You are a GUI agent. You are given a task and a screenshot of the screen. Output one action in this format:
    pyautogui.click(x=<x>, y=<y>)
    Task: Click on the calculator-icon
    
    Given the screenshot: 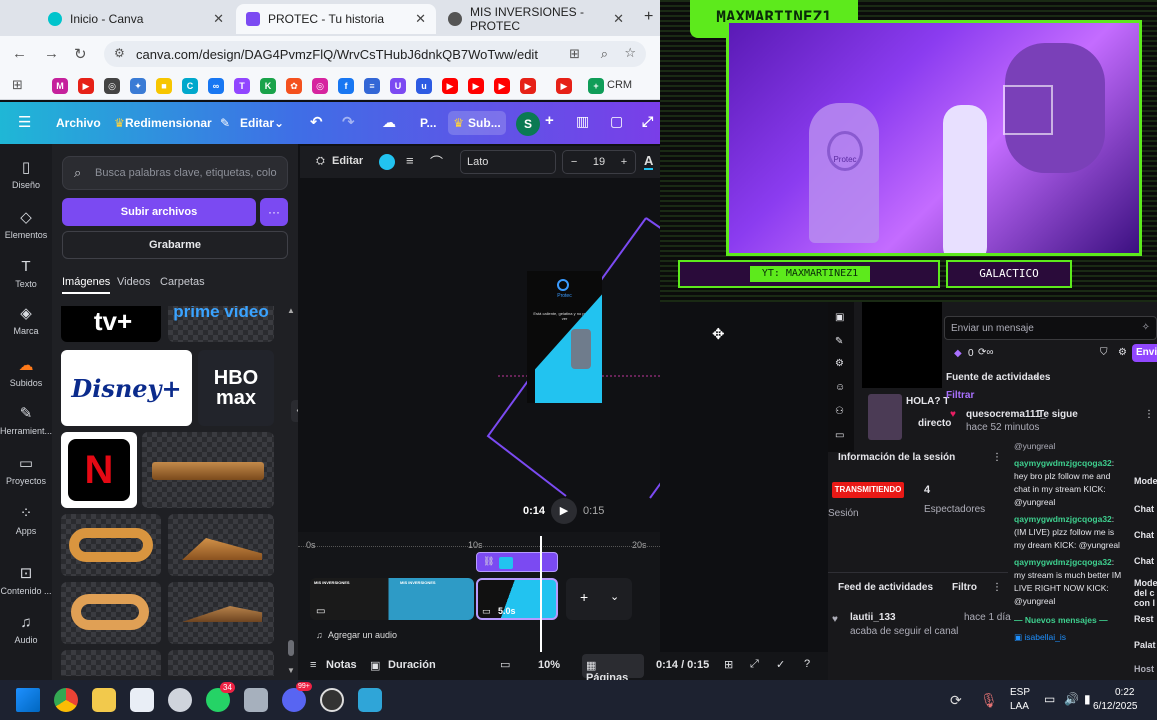 What is the action you would take?
    pyautogui.click(x=256, y=700)
    